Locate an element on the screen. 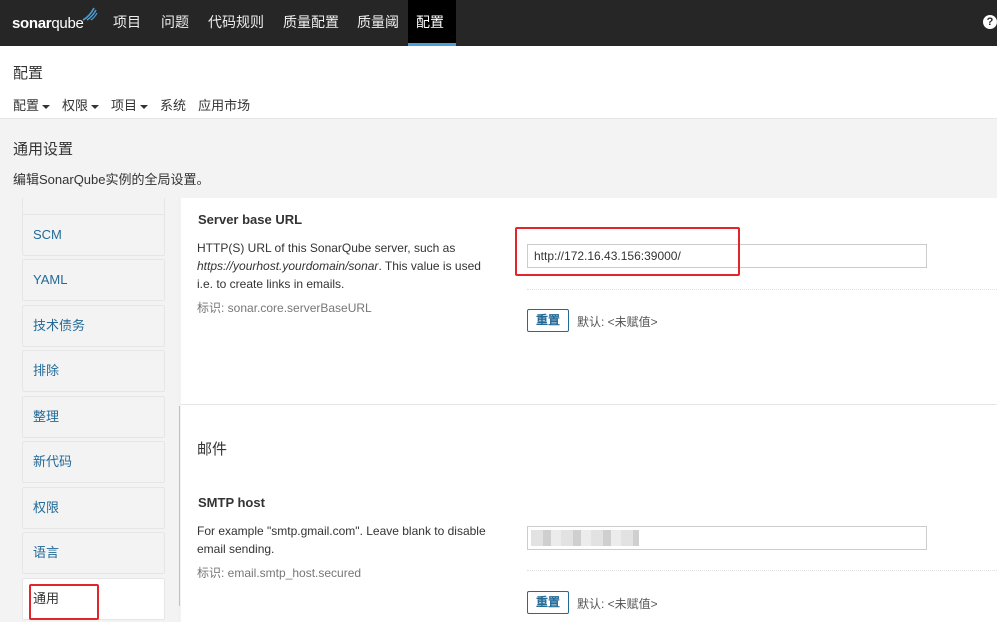  smtp-host-input is located at coordinates (727, 538).